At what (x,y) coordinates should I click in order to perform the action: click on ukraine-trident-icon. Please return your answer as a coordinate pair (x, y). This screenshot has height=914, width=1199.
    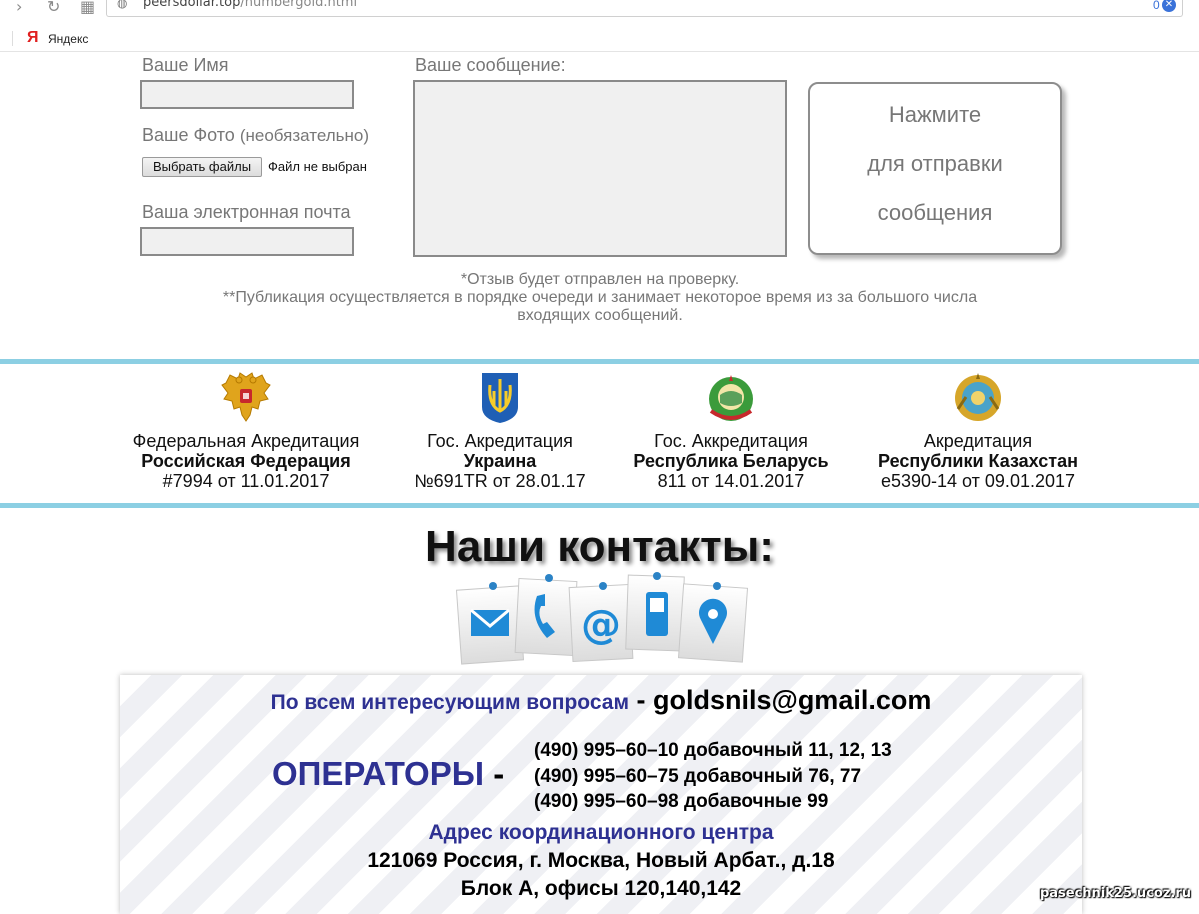
    Looking at the image, I should click on (500, 398).